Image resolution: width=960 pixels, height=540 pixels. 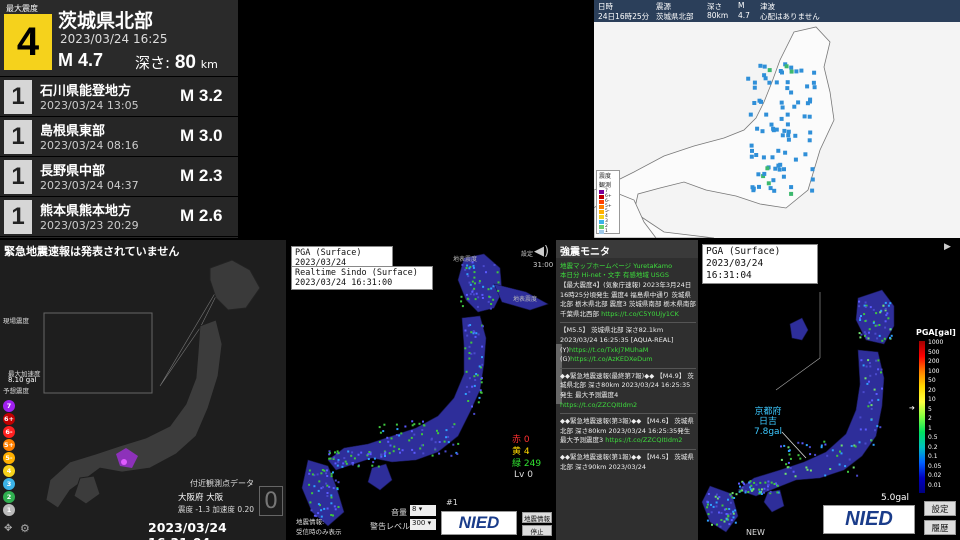 I want to click on max-pga-value: 5.0gal, so click(x=895, y=498).